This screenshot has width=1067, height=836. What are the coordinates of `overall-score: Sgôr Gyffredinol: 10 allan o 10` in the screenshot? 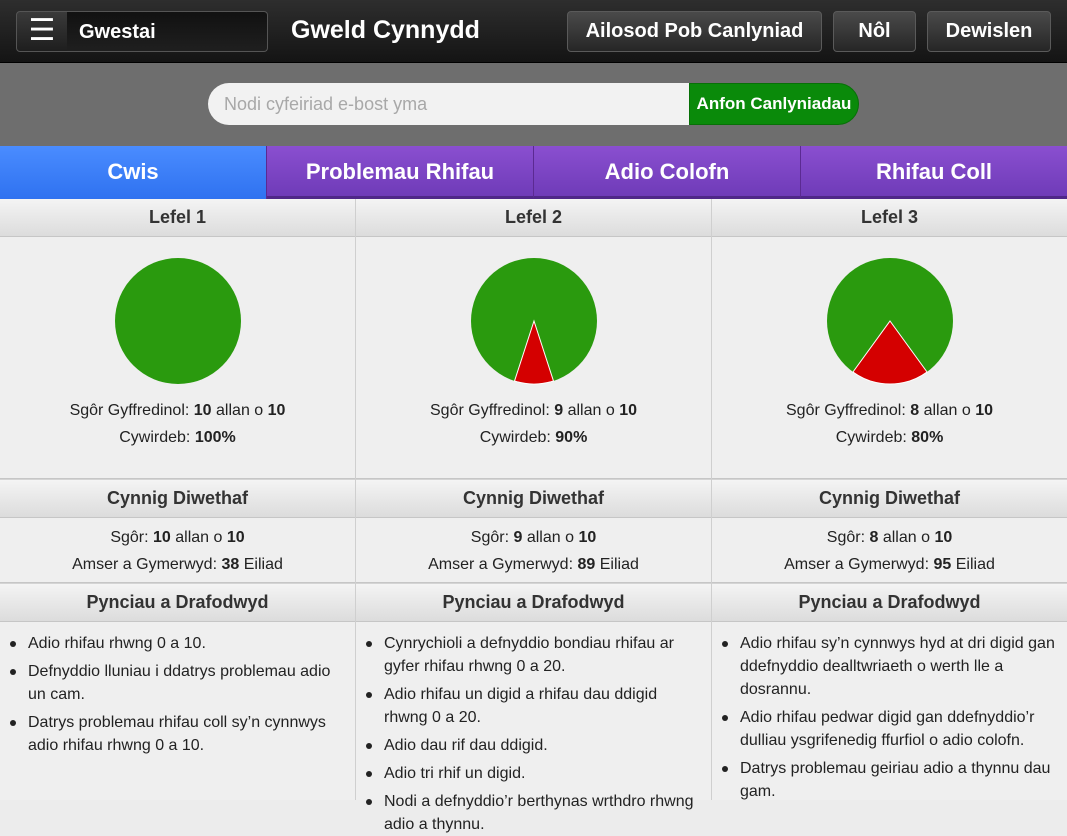 It's located at (177, 410).